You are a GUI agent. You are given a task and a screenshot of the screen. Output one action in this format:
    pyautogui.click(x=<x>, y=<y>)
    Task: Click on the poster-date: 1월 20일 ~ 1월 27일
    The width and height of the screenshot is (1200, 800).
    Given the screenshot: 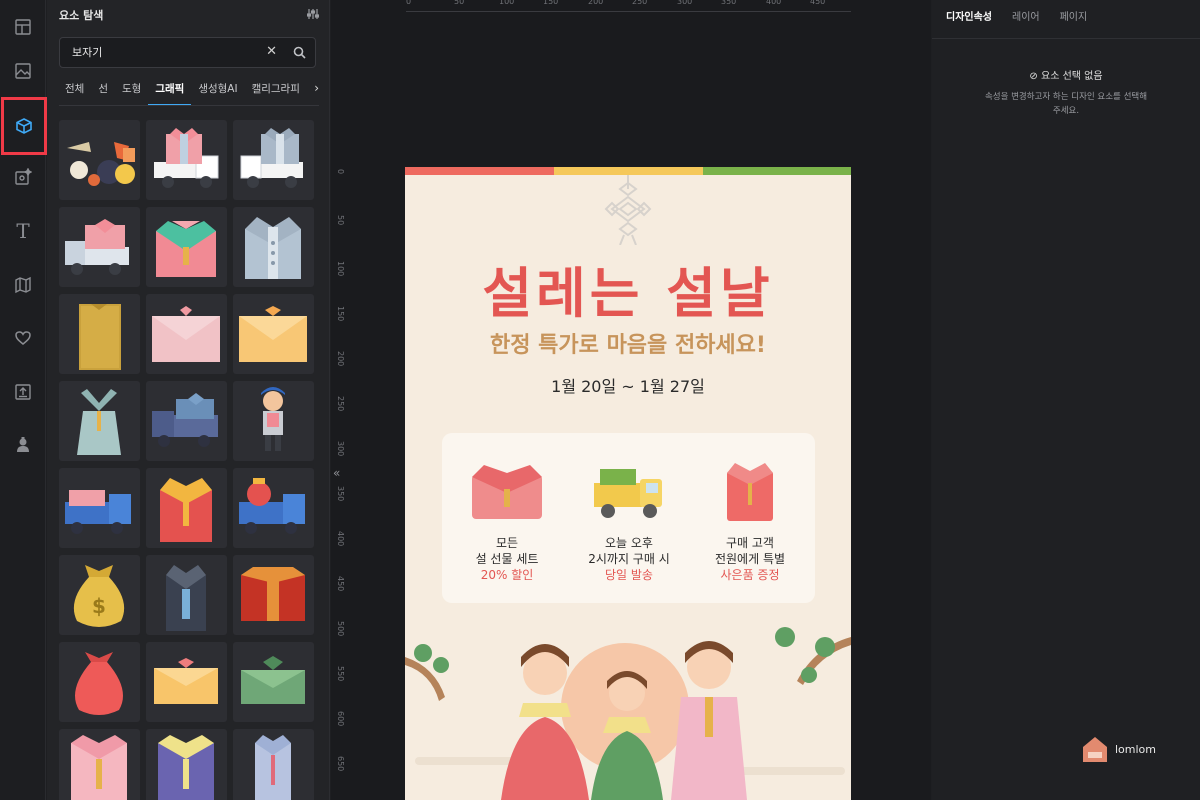 What is the action you would take?
    pyautogui.click(x=628, y=385)
    